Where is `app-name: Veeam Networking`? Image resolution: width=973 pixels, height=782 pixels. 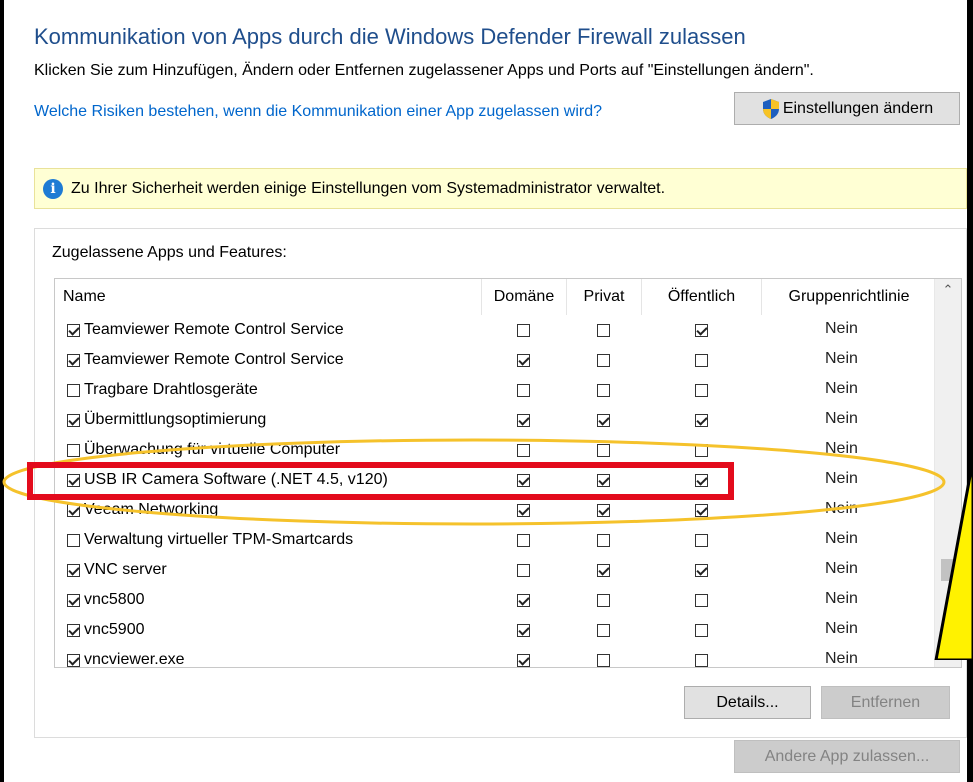
app-name: Veeam Networking is located at coordinates (151, 509).